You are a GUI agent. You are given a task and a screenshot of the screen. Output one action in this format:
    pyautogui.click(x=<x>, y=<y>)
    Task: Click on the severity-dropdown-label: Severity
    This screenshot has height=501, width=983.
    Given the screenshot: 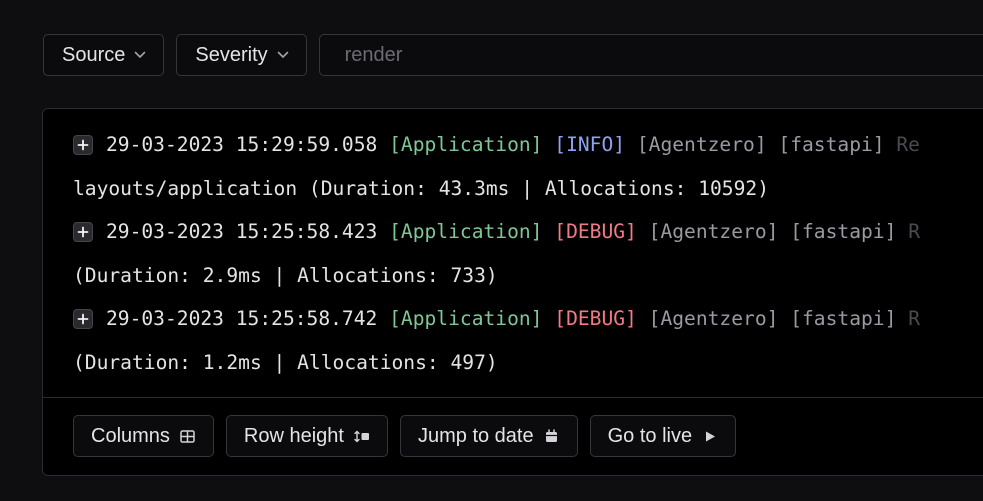 What is the action you would take?
    pyautogui.click(x=231, y=54)
    